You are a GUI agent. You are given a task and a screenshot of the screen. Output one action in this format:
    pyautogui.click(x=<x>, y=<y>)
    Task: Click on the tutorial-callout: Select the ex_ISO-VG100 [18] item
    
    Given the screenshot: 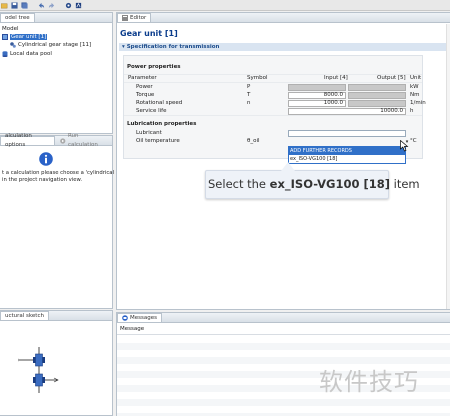 What is the action you would take?
    pyautogui.click(x=312, y=184)
    